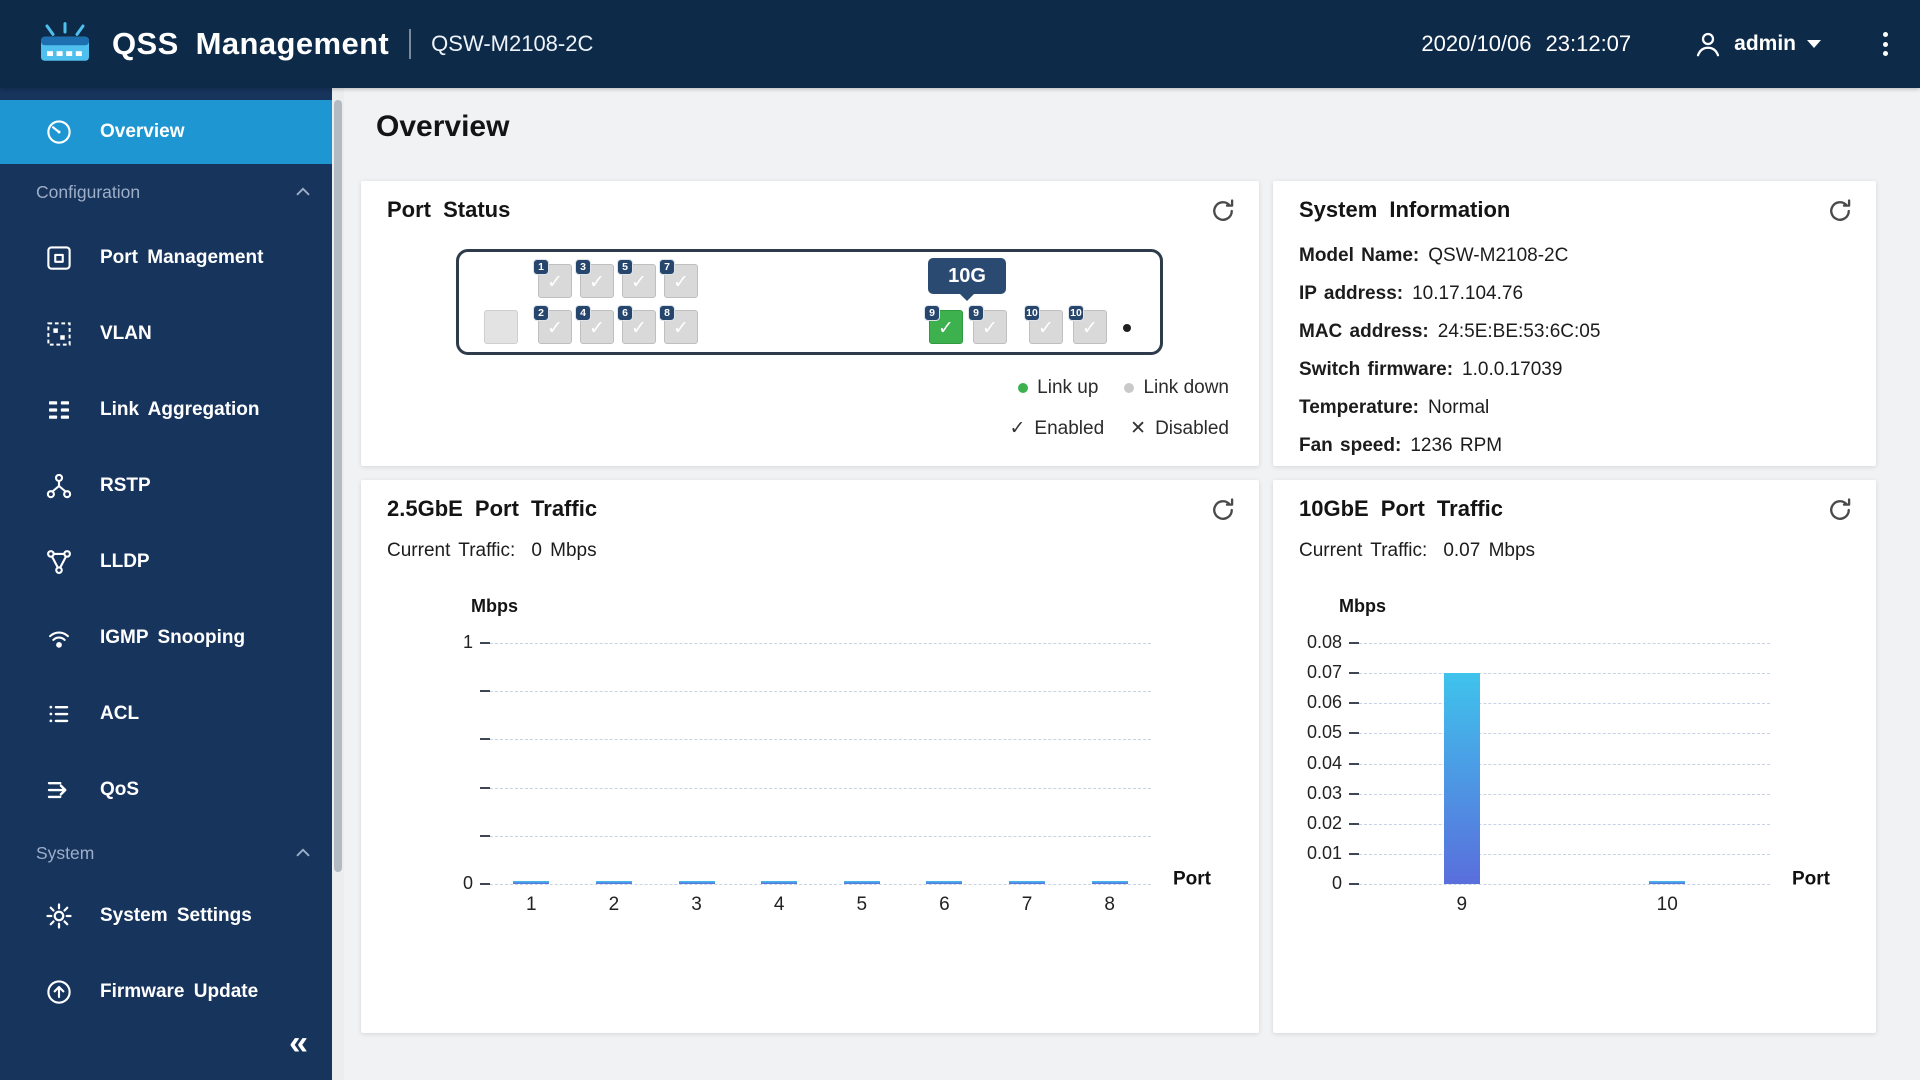  What do you see at coordinates (614, 904) in the screenshot?
I see `x-tick-label: 2` at bounding box center [614, 904].